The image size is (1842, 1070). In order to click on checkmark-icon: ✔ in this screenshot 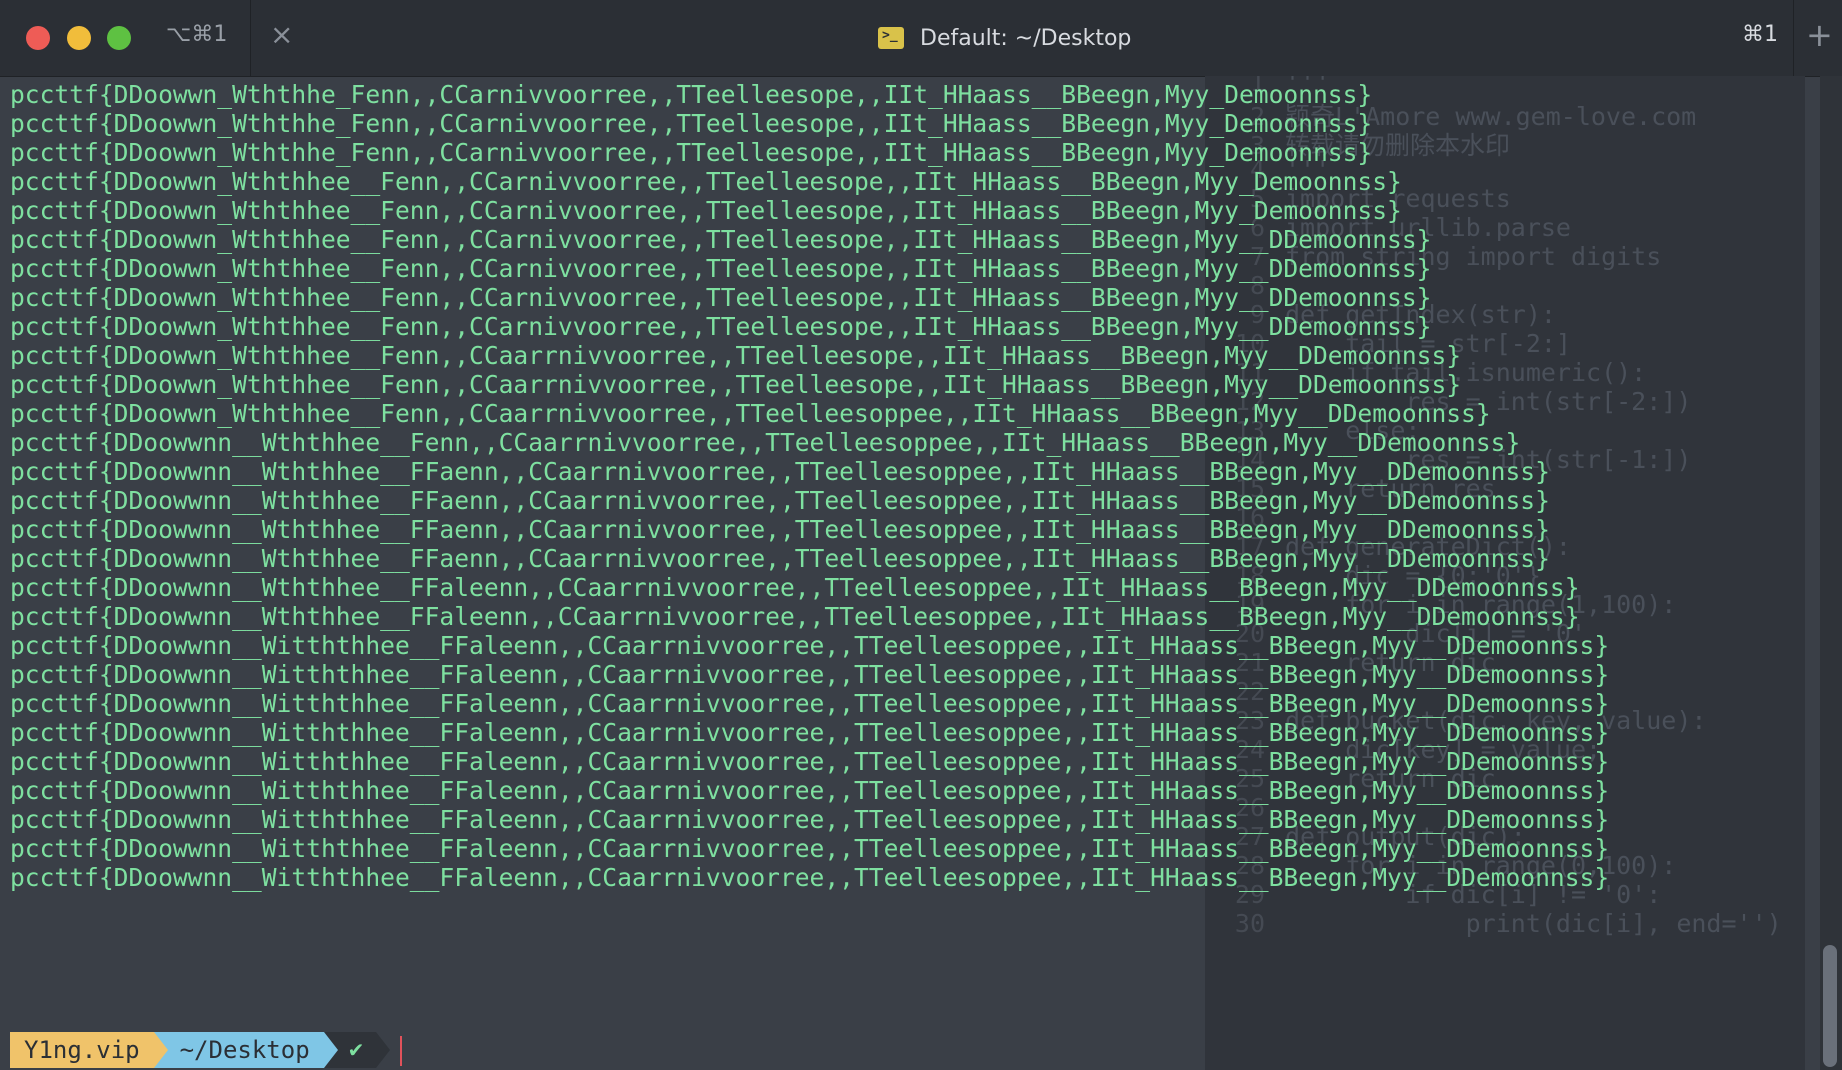, I will do `click(356, 1050)`.